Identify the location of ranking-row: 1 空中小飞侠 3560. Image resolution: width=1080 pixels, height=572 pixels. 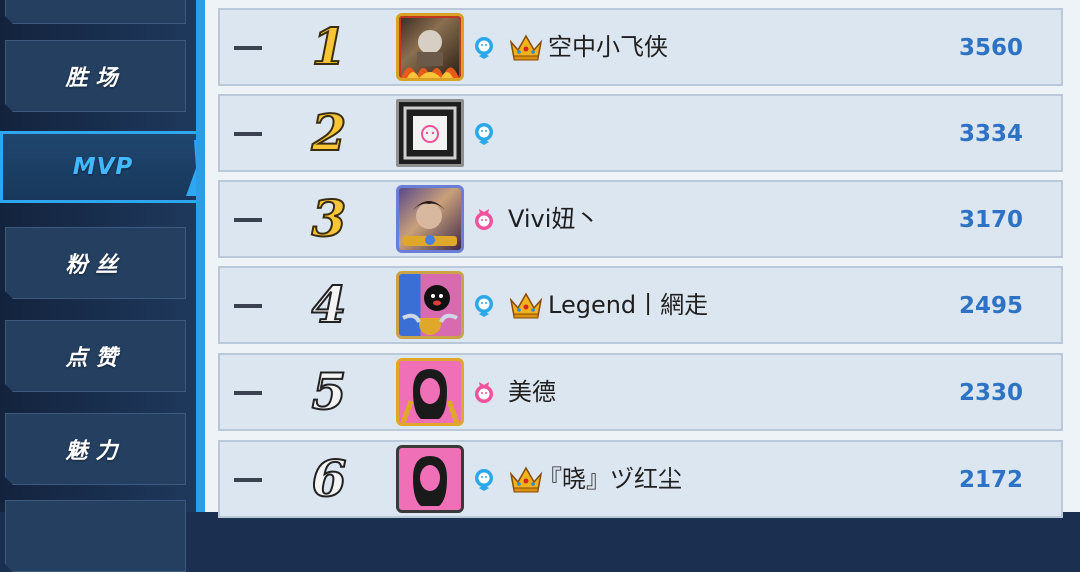
(640, 47).